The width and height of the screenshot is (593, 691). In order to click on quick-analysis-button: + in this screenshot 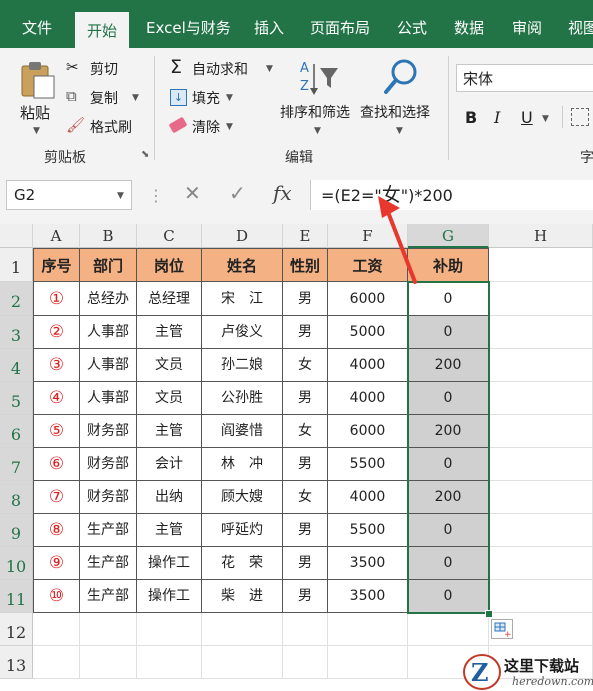, I will do `click(502, 629)`.